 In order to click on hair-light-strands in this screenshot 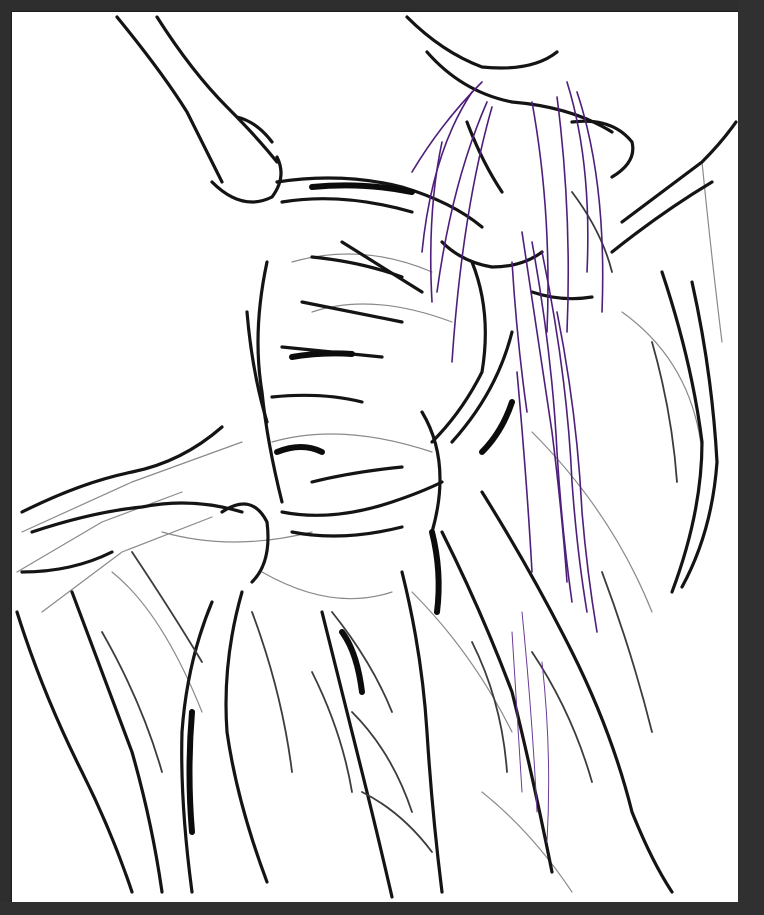, I will do `click(530, 727)`.